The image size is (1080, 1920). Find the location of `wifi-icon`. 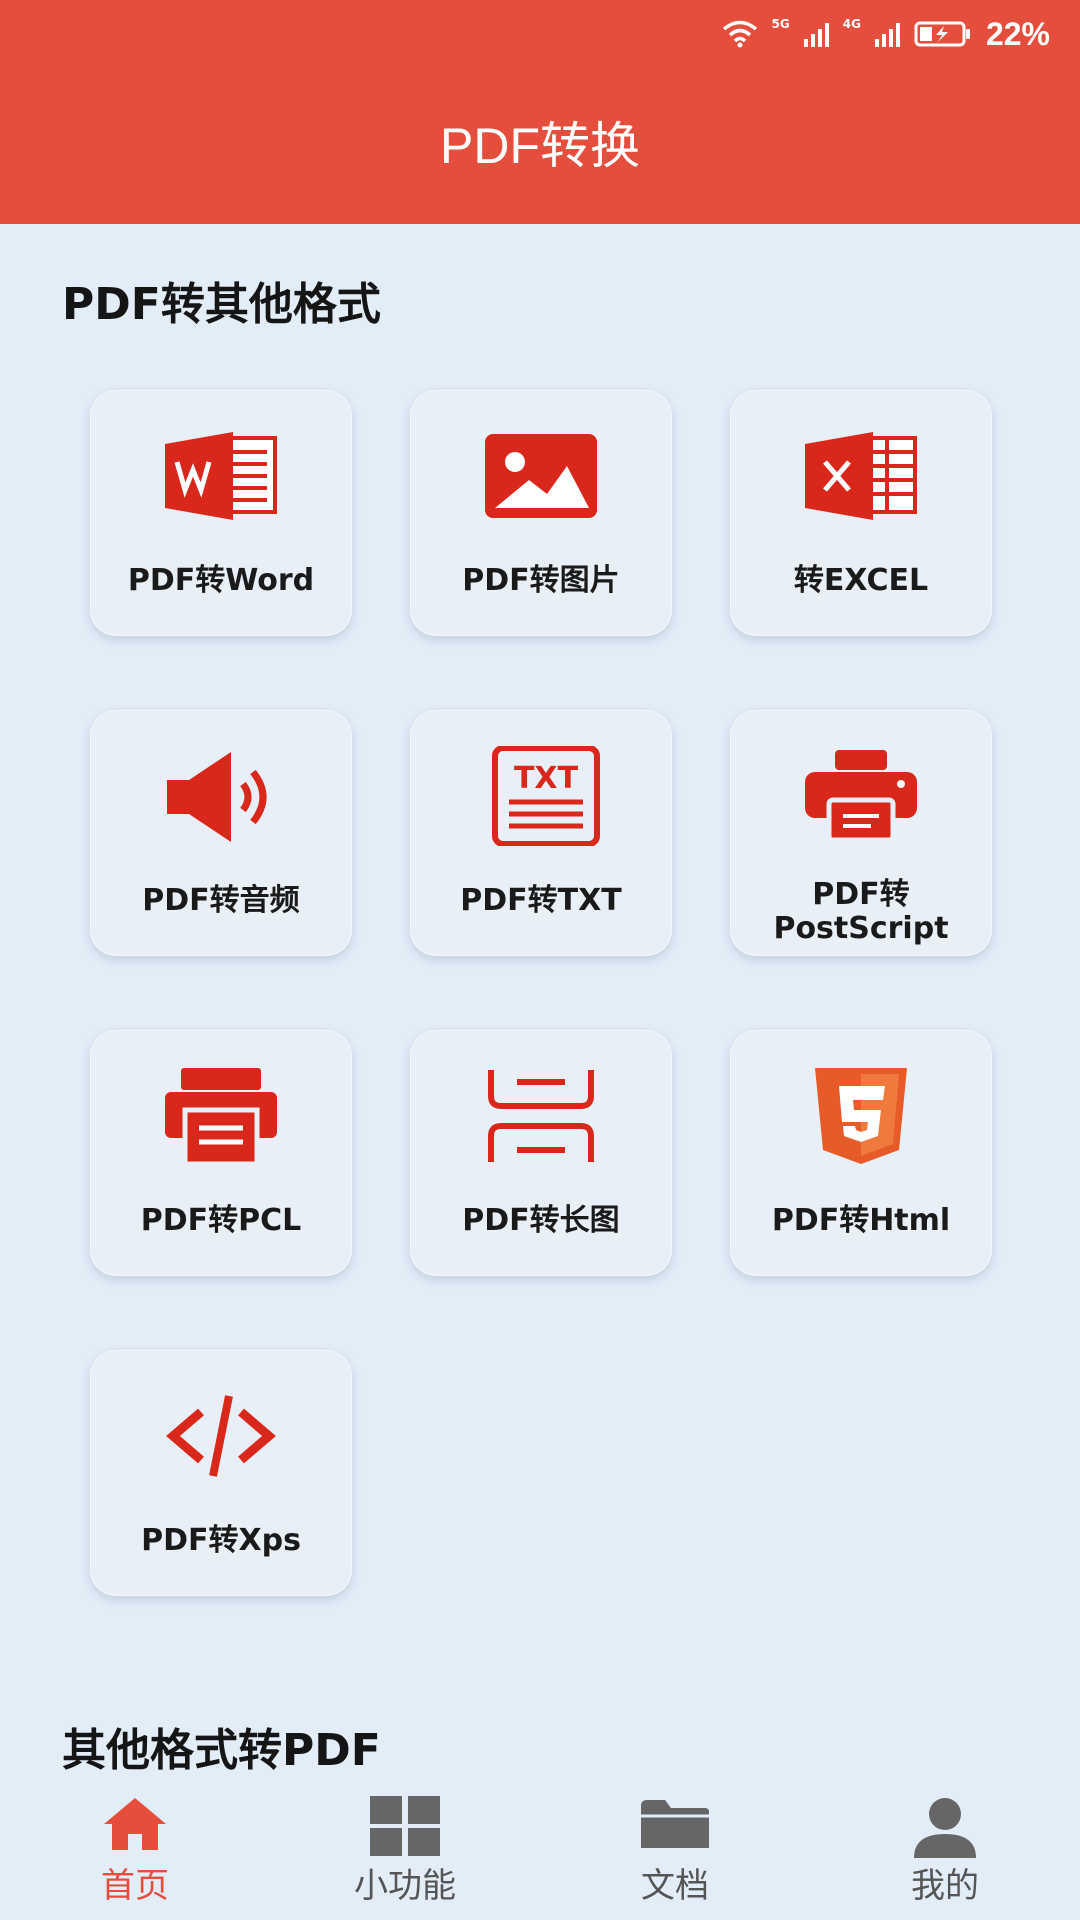

wifi-icon is located at coordinates (739, 34).